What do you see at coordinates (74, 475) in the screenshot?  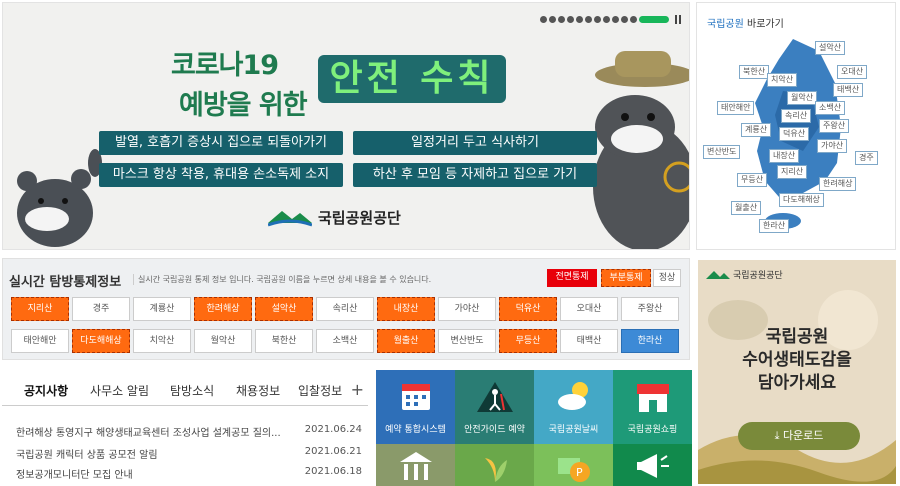 I see `notice-title: 정보공개모니터단 모집 안내` at bounding box center [74, 475].